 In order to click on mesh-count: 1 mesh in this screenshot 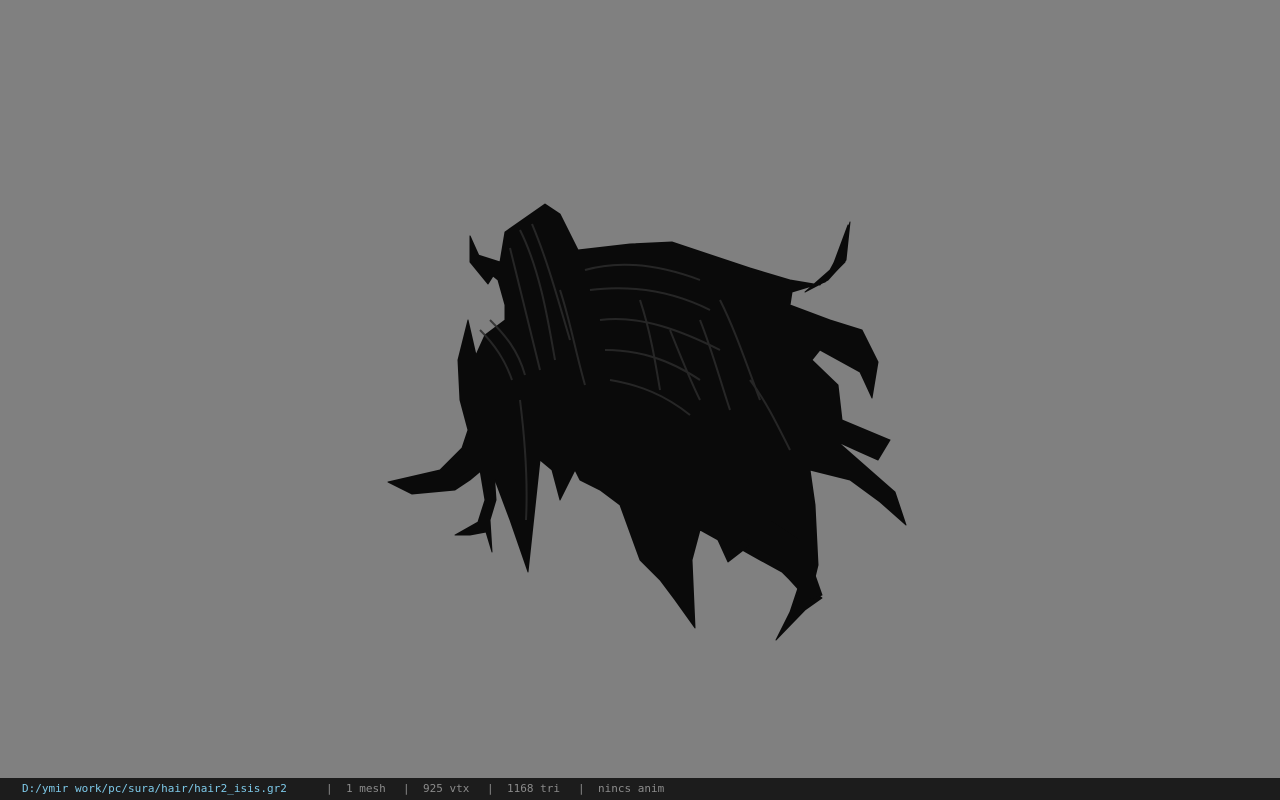, I will do `click(366, 788)`.